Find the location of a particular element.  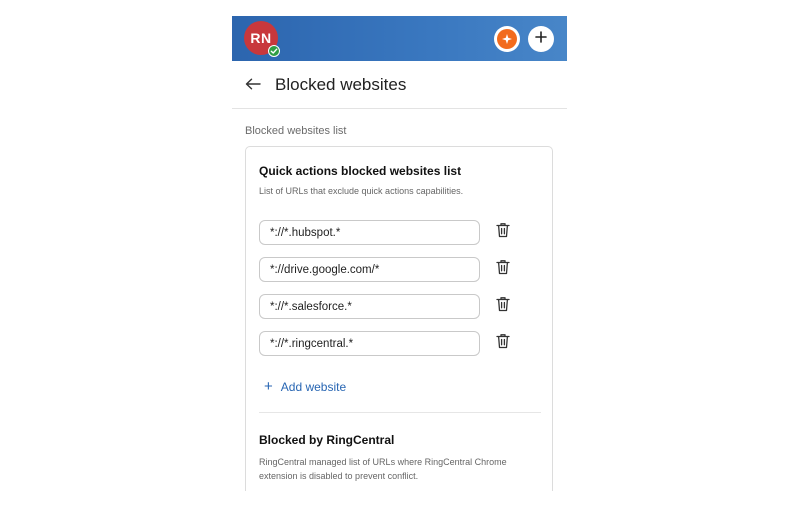

blocked-by-ringcentral-title: Blocked by RingCentral is located at coordinates (327, 440).